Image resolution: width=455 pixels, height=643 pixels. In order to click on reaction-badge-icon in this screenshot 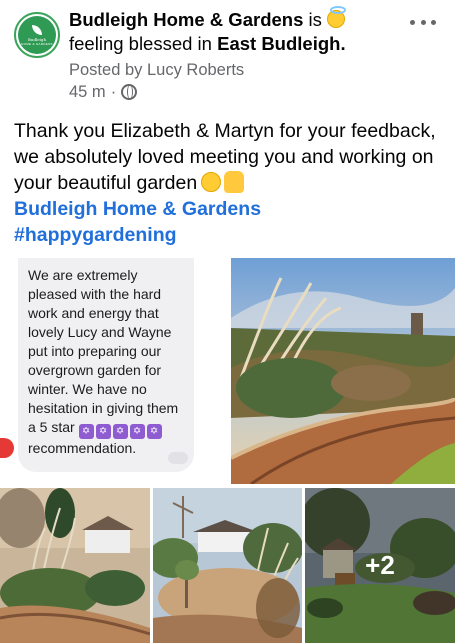, I will do `click(178, 458)`.